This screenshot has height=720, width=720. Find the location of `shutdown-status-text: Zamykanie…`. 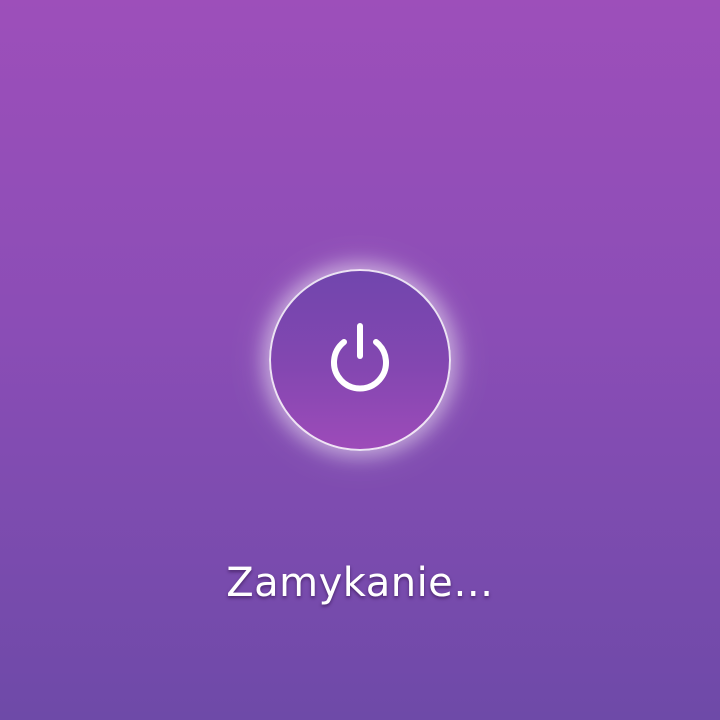

shutdown-status-text: Zamykanie… is located at coordinates (360, 583).